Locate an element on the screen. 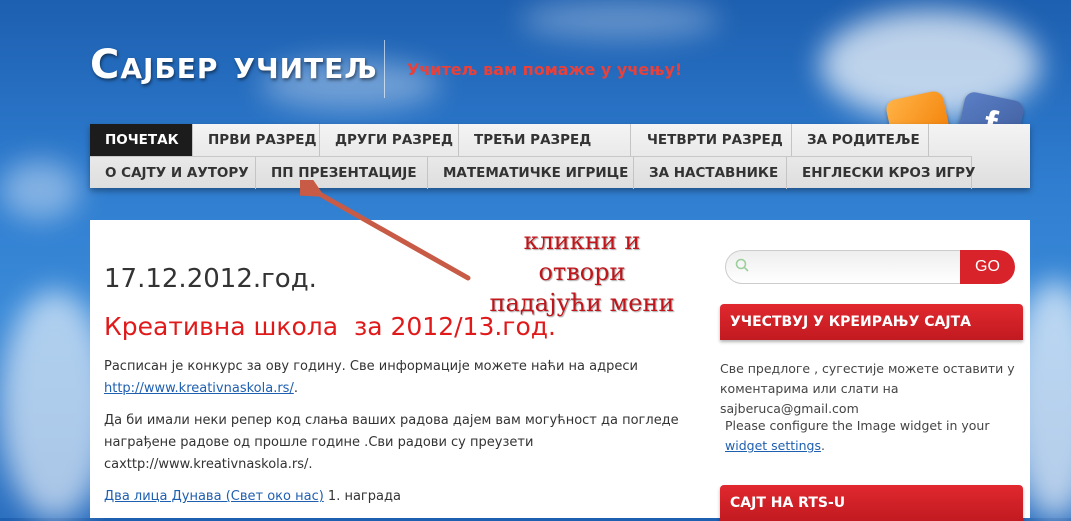 This screenshot has width=1071, height=521. nav-item-about: О САЈТУ И АУТОРУ is located at coordinates (173, 173).